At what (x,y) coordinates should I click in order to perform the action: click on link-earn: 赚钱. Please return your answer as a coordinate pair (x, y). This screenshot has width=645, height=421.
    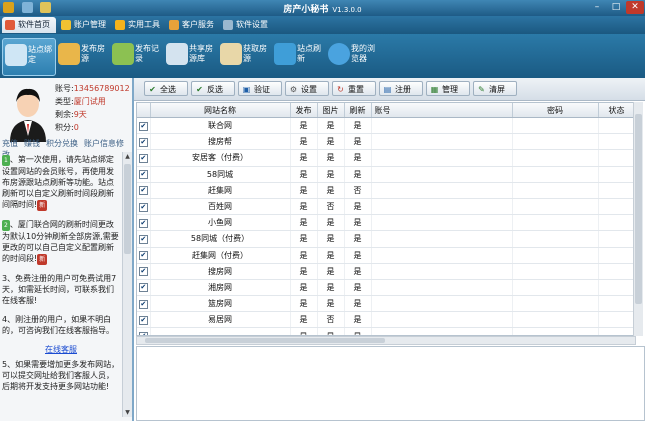
    Looking at the image, I should click on (32, 143).